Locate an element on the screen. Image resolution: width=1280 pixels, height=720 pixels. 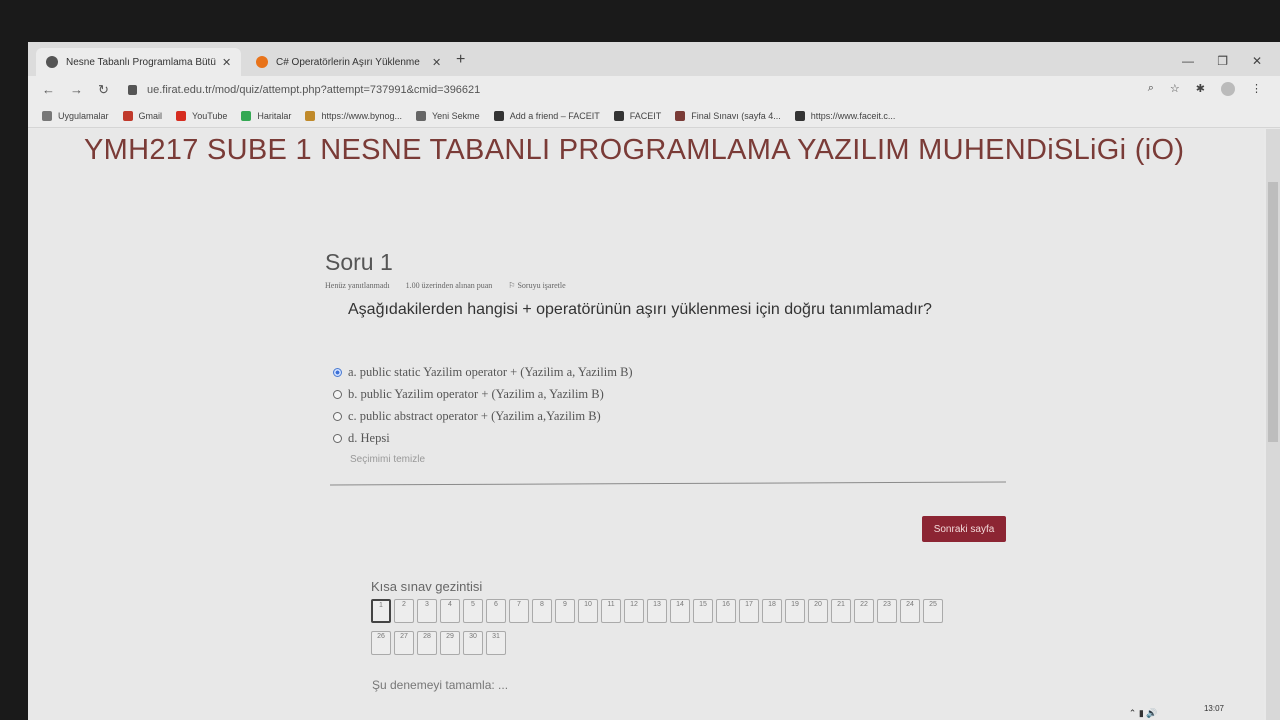
tab-title: Nesne Tabanlı Programlama Bütü is located at coordinates (141, 62).